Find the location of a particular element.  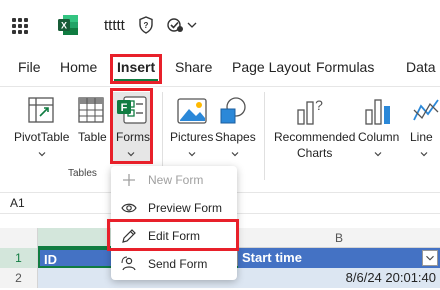

plus-icon is located at coordinates (129, 180).